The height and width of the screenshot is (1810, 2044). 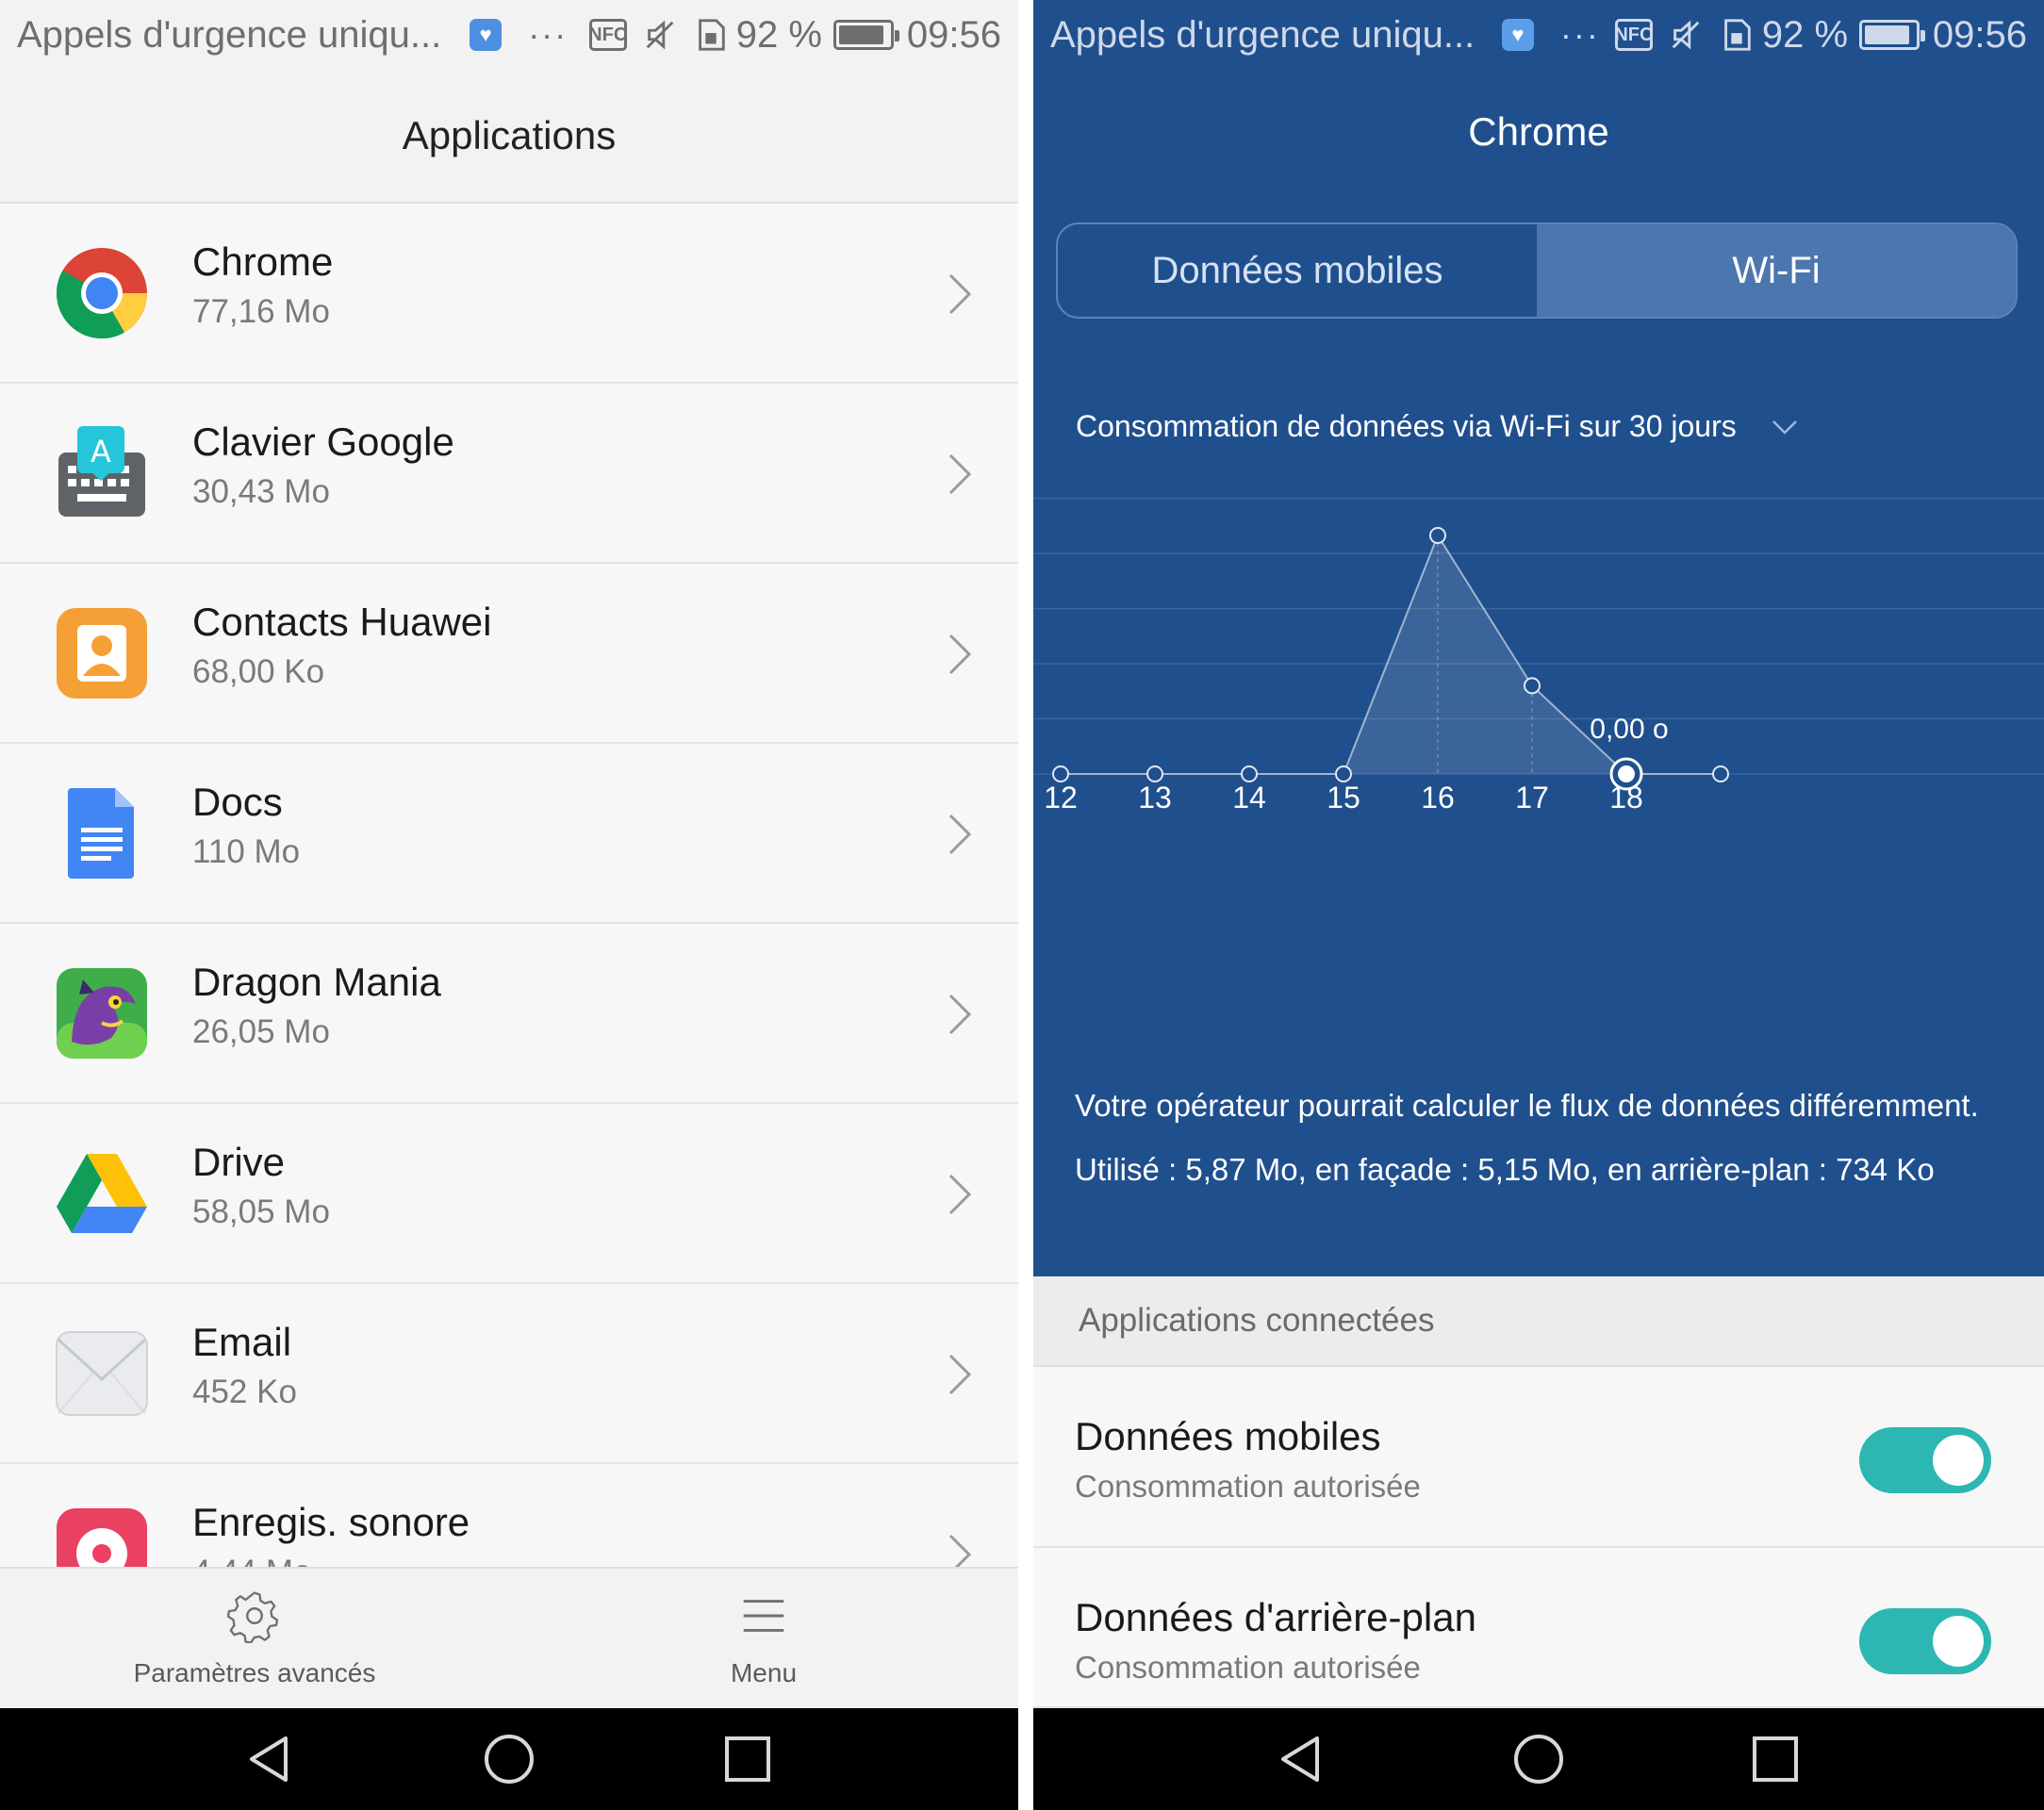 What do you see at coordinates (1539, 1457) in the screenshot?
I see `mobile-data-toggle-row: Données mobiles Consommation autorisée` at bounding box center [1539, 1457].